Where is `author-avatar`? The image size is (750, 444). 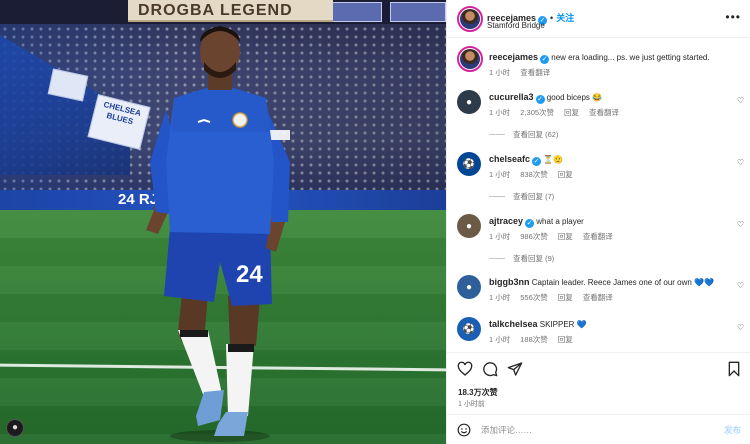 author-avatar is located at coordinates (470, 19).